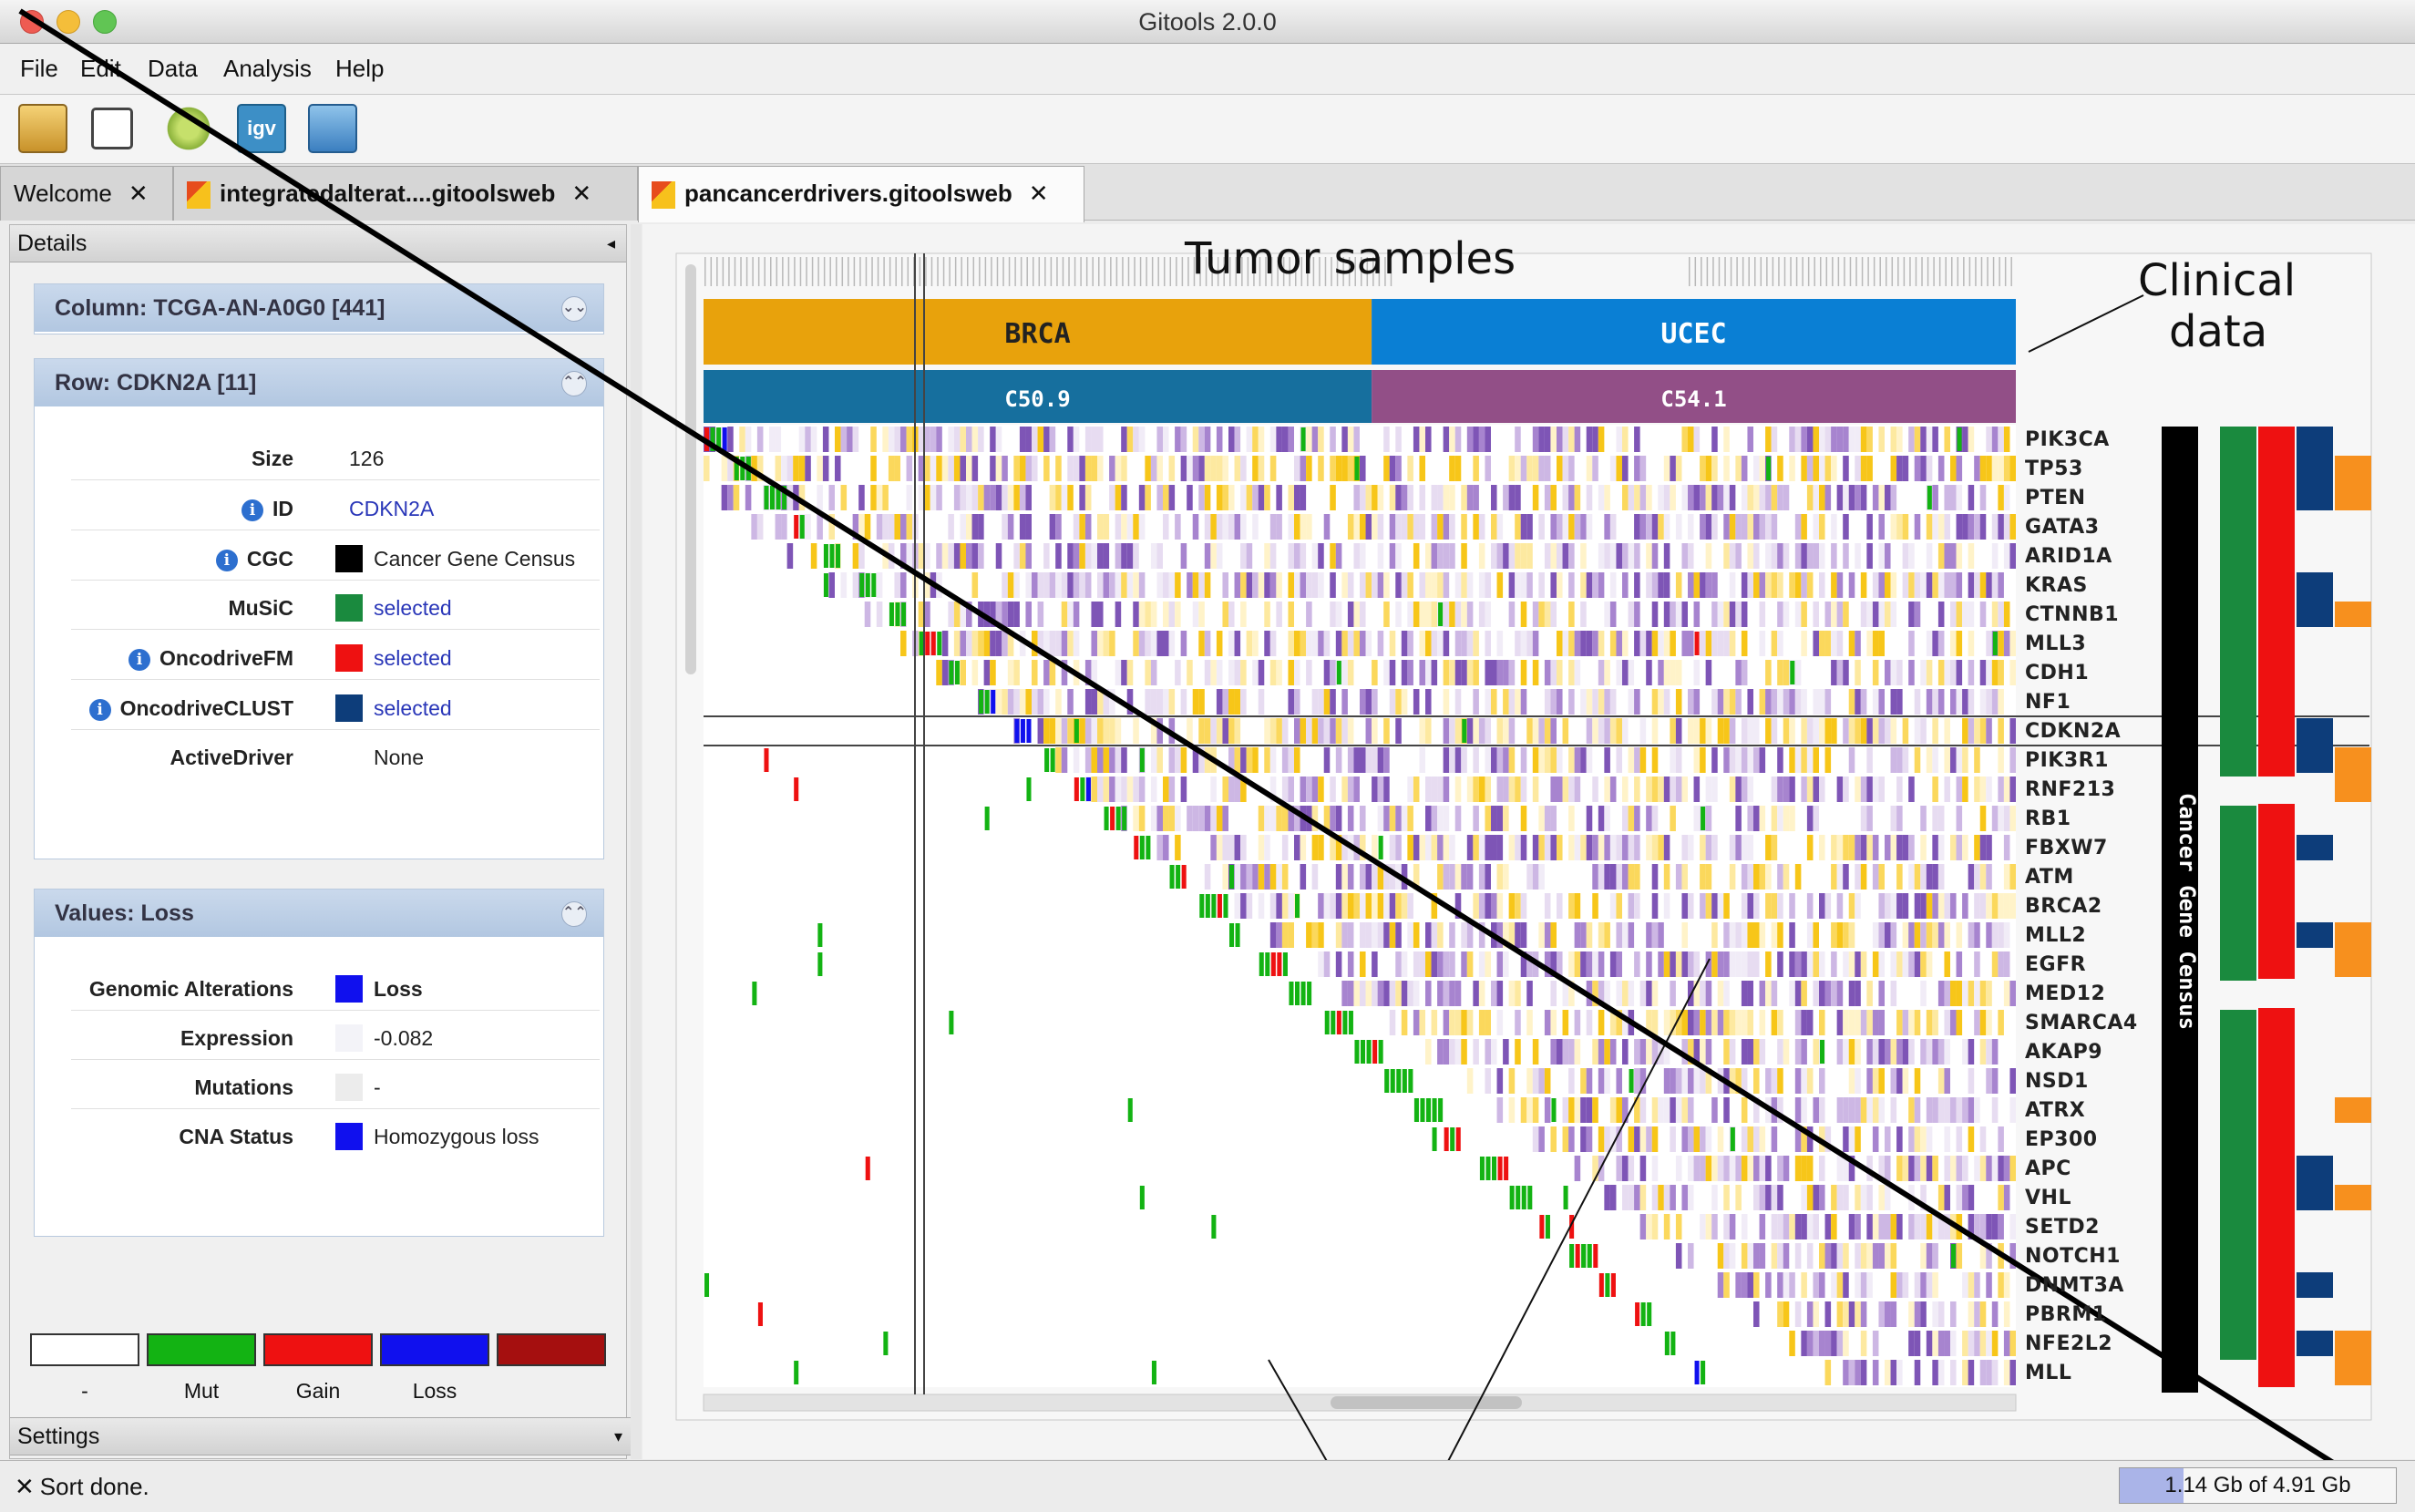 The height and width of the screenshot is (1512, 2415). What do you see at coordinates (2055, 498) in the screenshot?
I see `gene-label: PTEN` at bounding box center [2055, 498].